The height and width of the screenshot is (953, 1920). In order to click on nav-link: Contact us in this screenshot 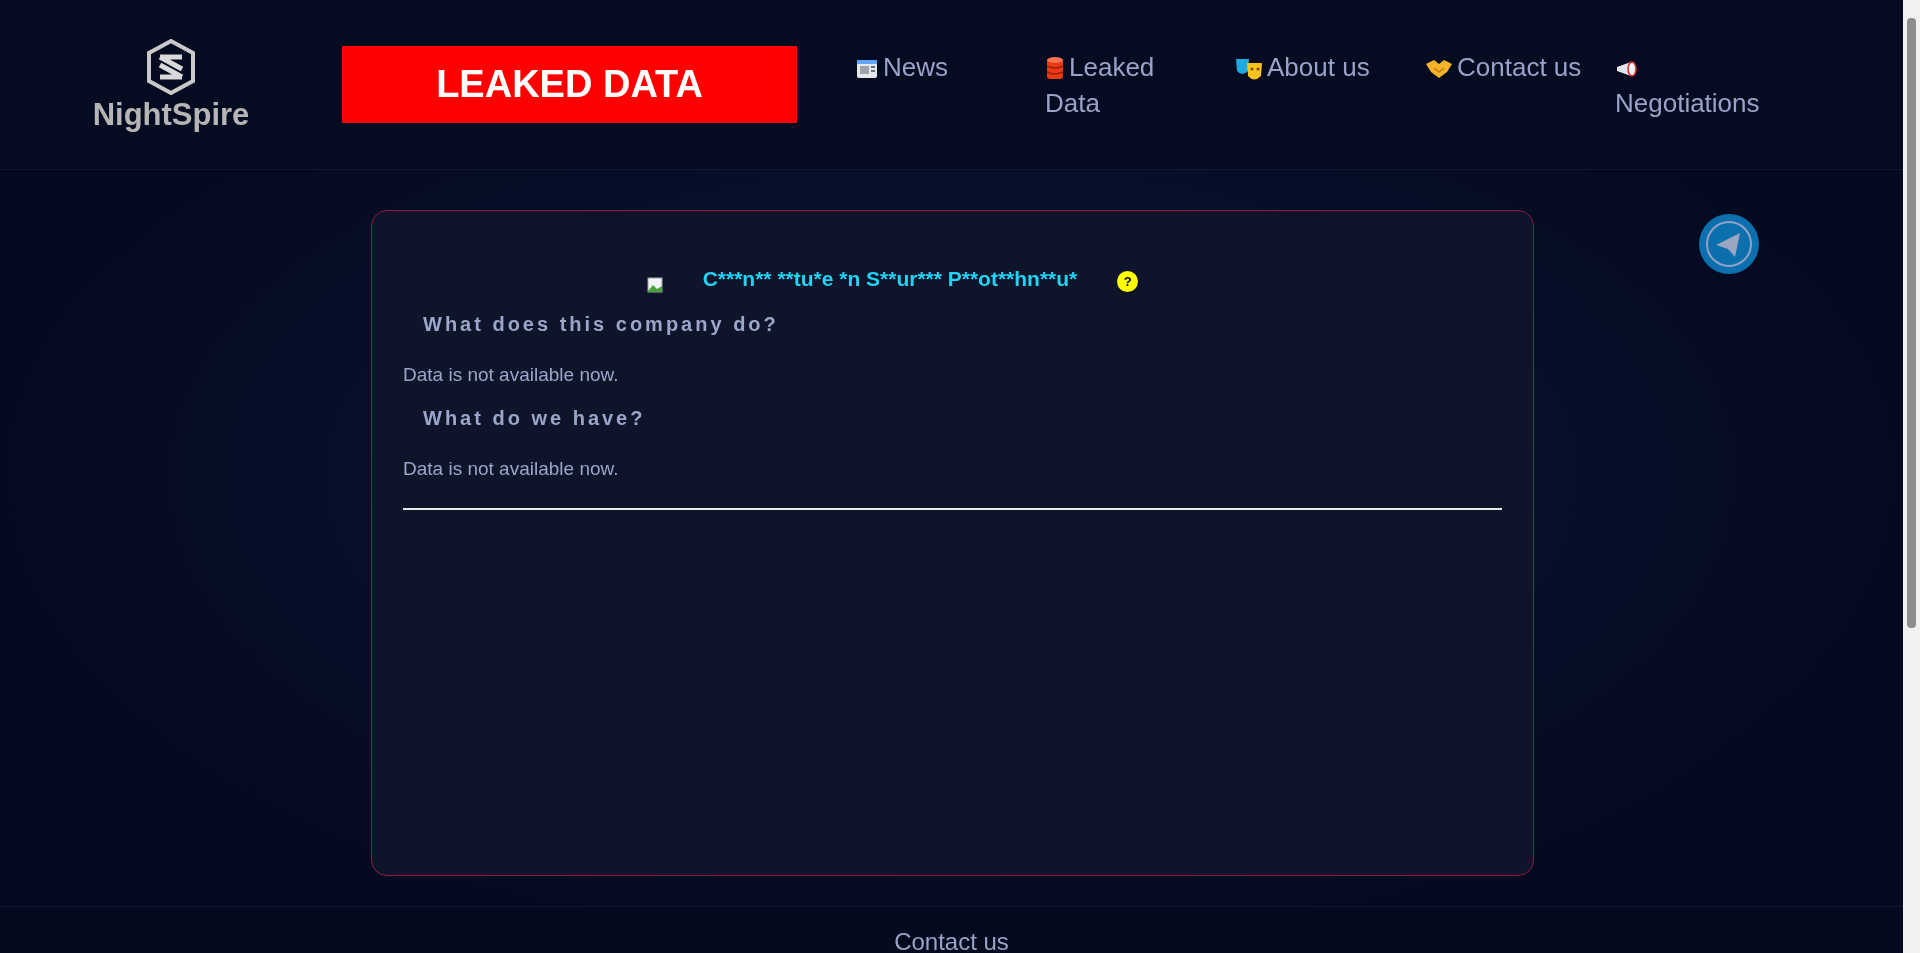, I will do `click(1520, 84)`.